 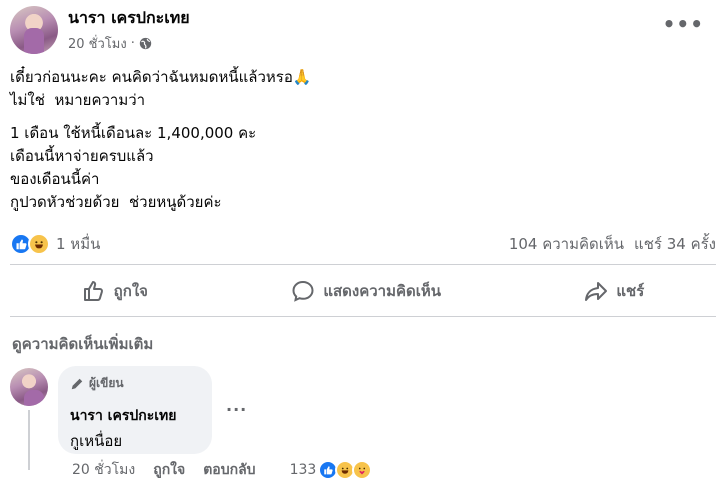 I want to click on pen-icon, so click(x=77, y=383).